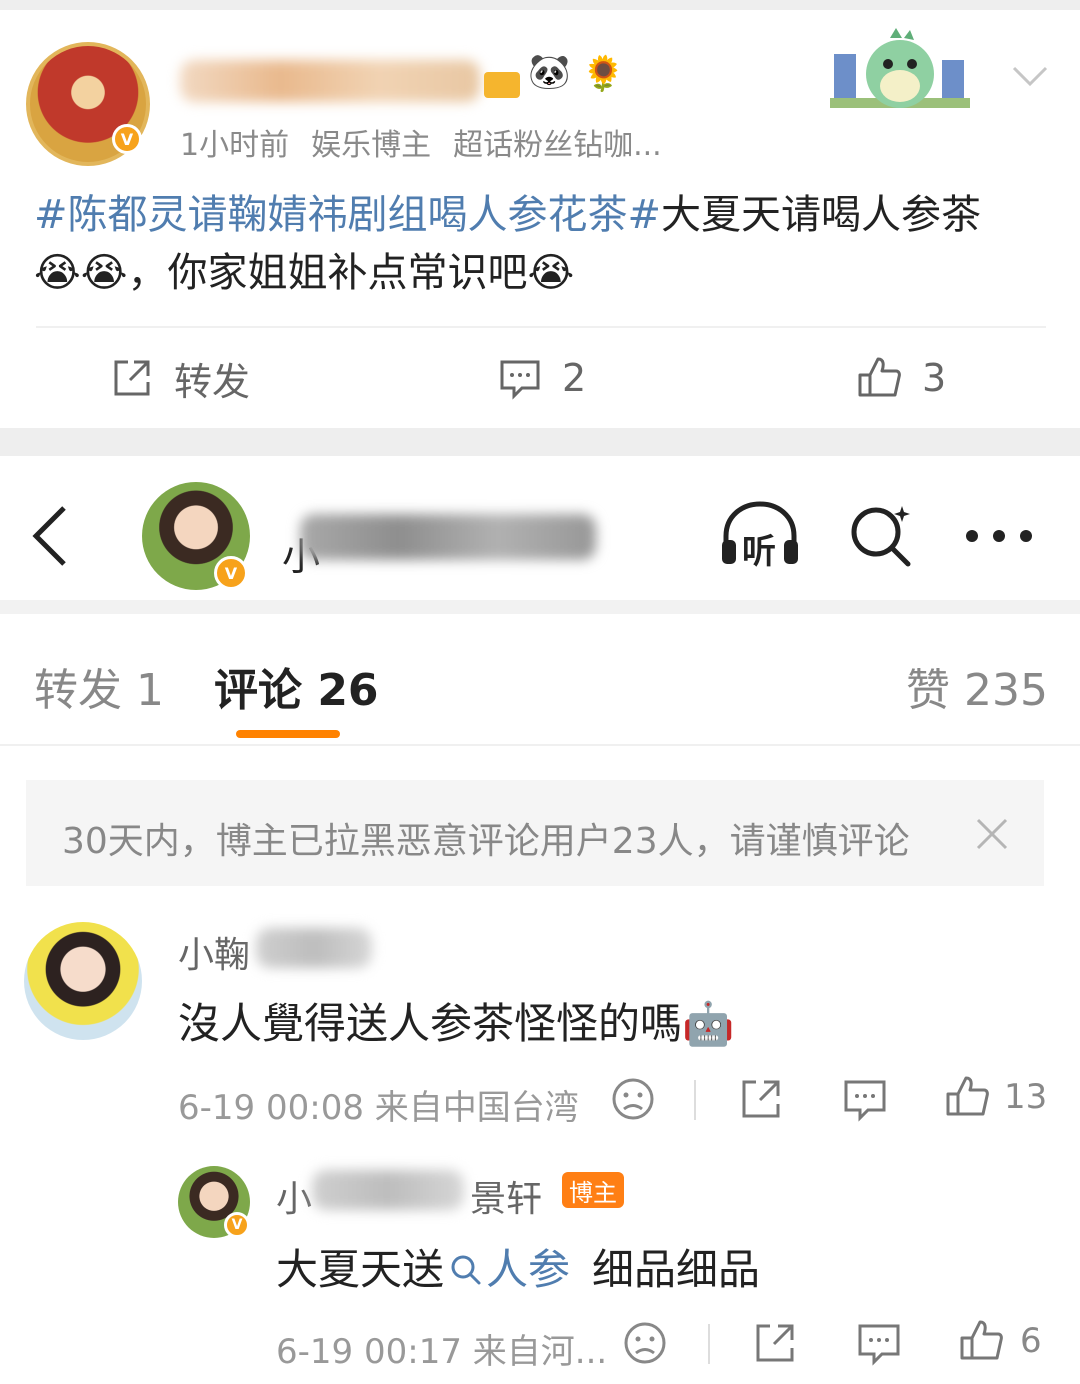 Image resolution: width=1080 pixels, height=1384 pixels. What do you see at coordinates (603, 74) in the screenshot?
I see `sunflower-icon: 🌻` at bounding box center [603, 74].